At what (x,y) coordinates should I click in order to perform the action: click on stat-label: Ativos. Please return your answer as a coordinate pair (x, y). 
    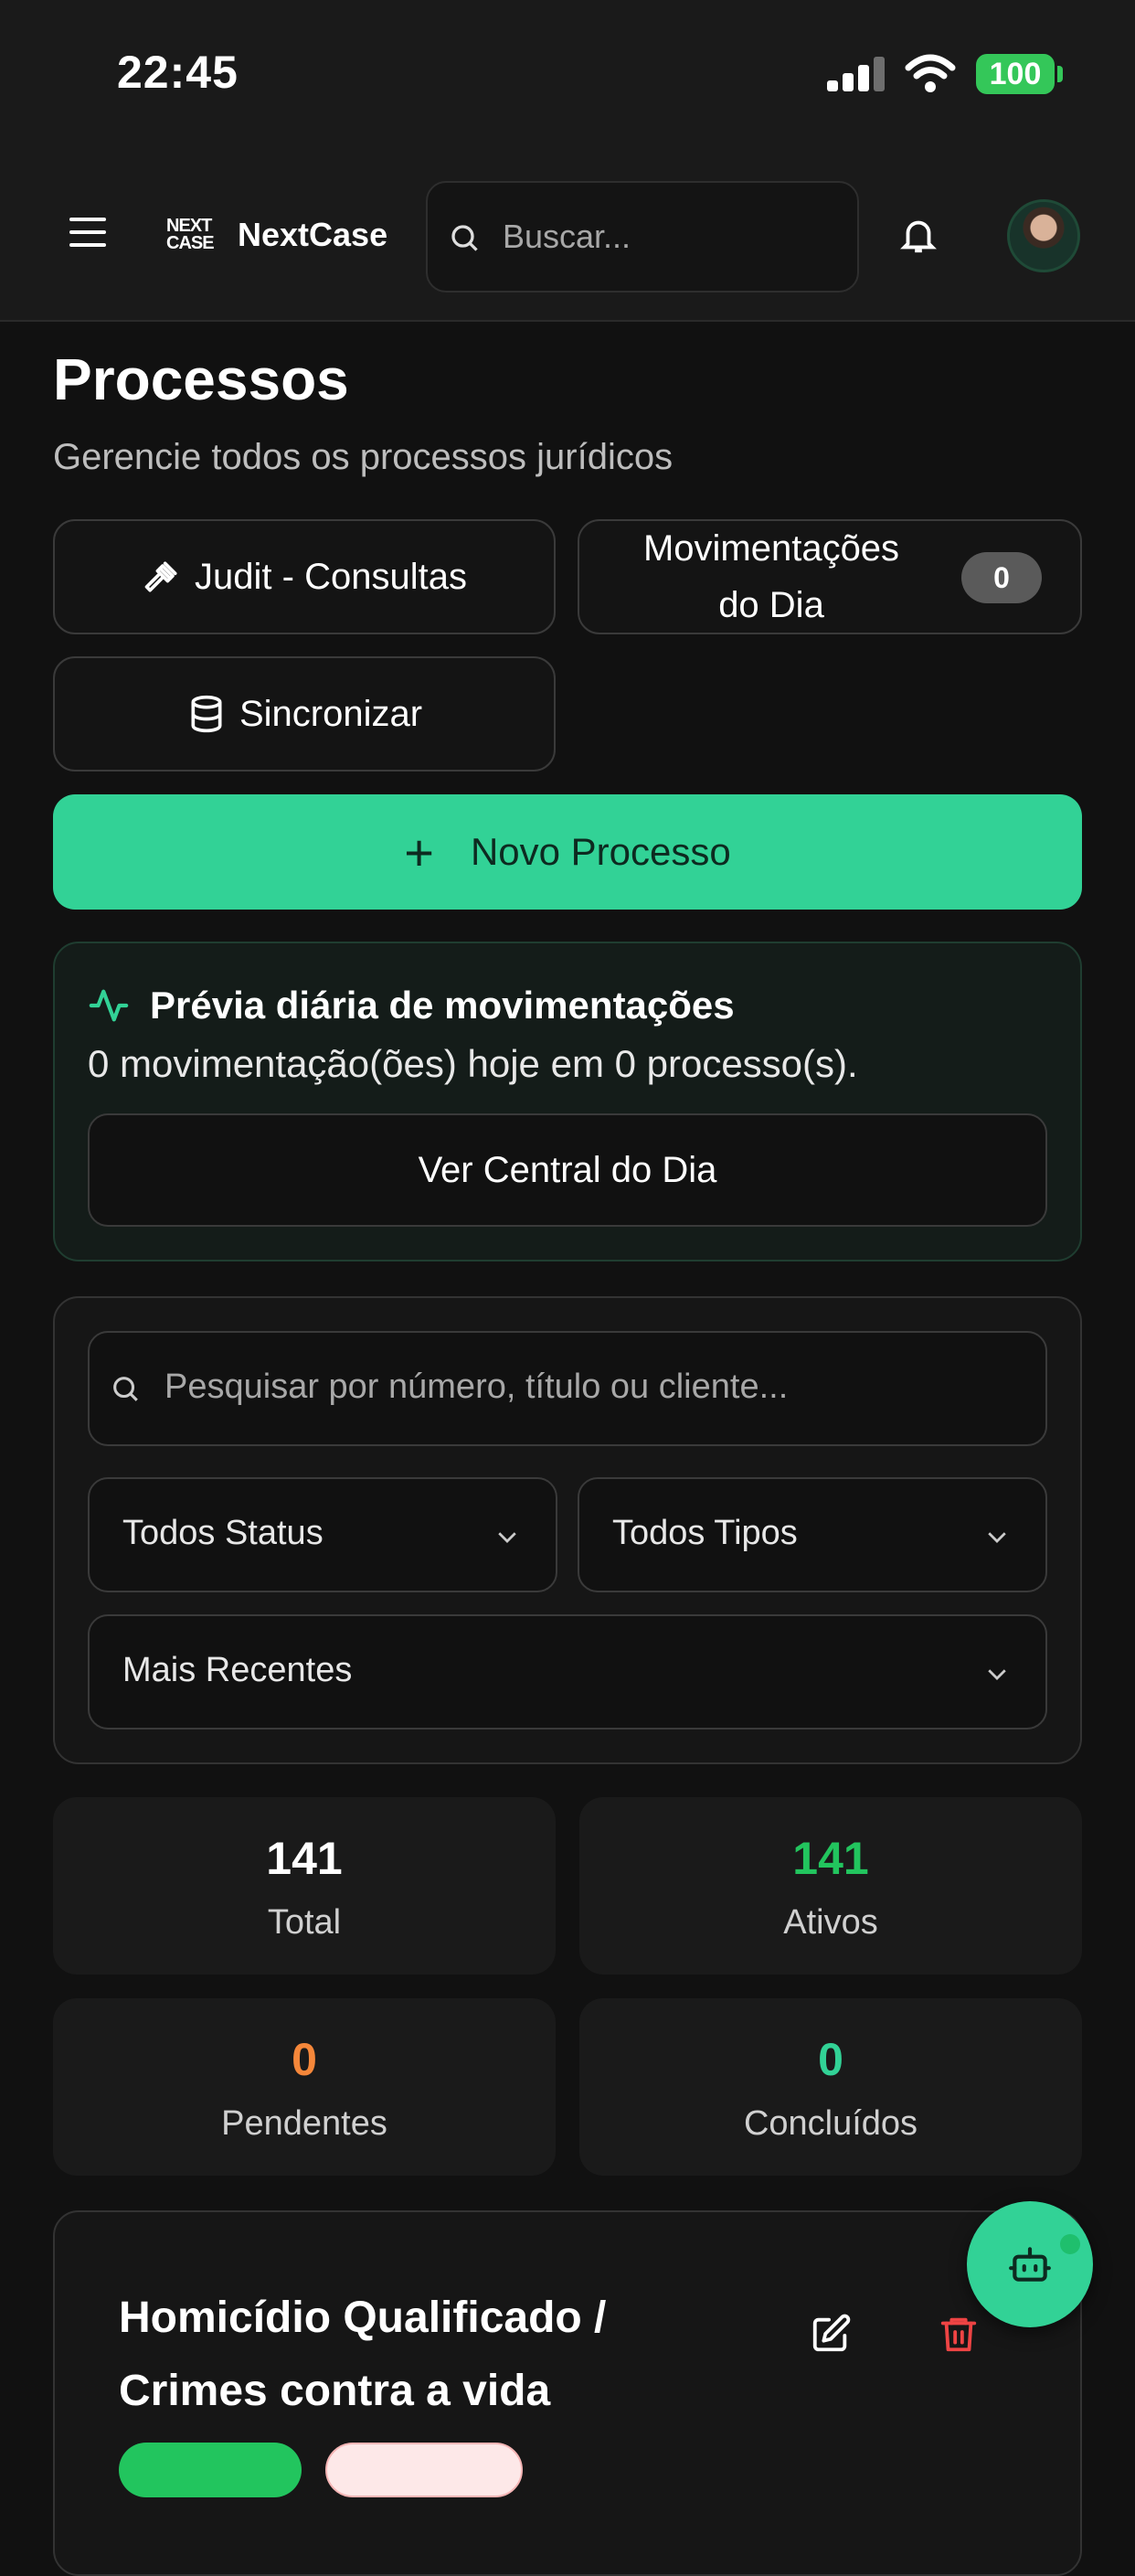
    Looking at the image, I should click on (830, 1923).